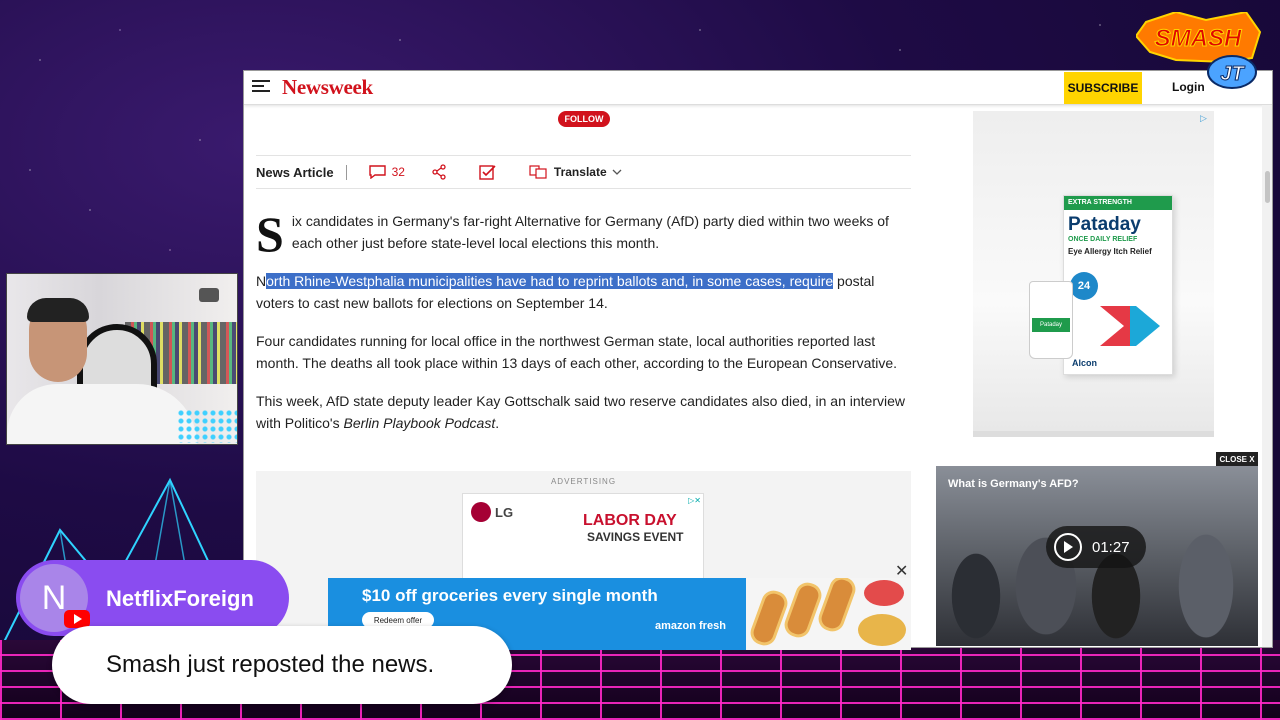 The image size is (1280, 720). What do you see at coordinates (377, 172) in the screenshot?
I see `comment-icon` at bounding box center [377, 172].